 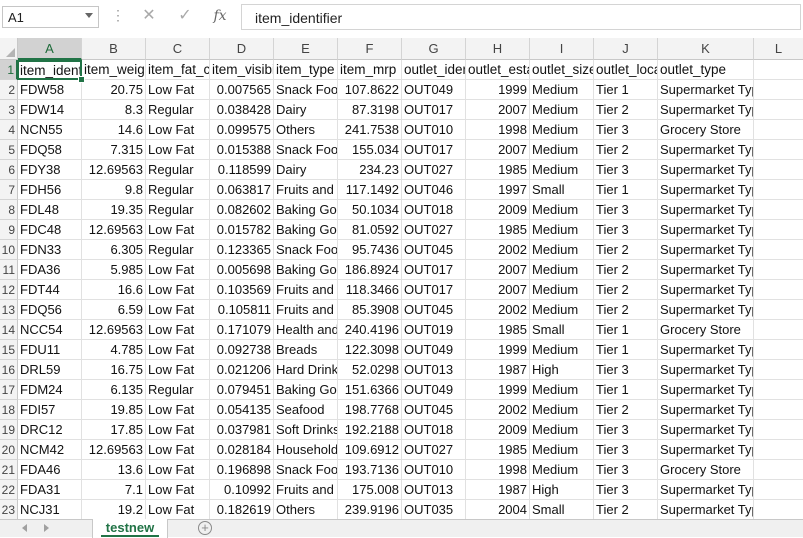 I want to click on table-cell: 0.118599, so click(x=242, y=170).